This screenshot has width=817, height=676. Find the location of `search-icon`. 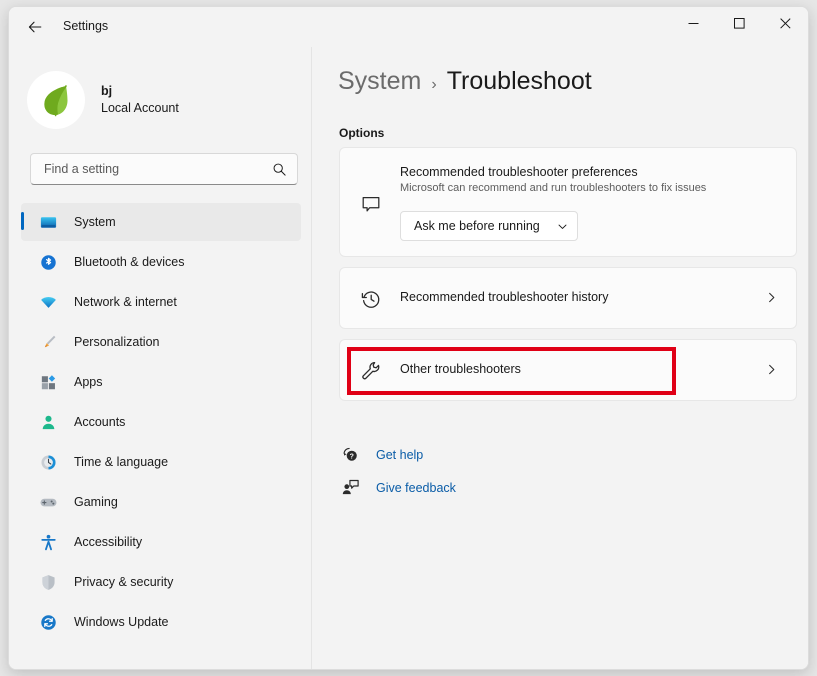

search-icon is located at coordinates (279, 169).